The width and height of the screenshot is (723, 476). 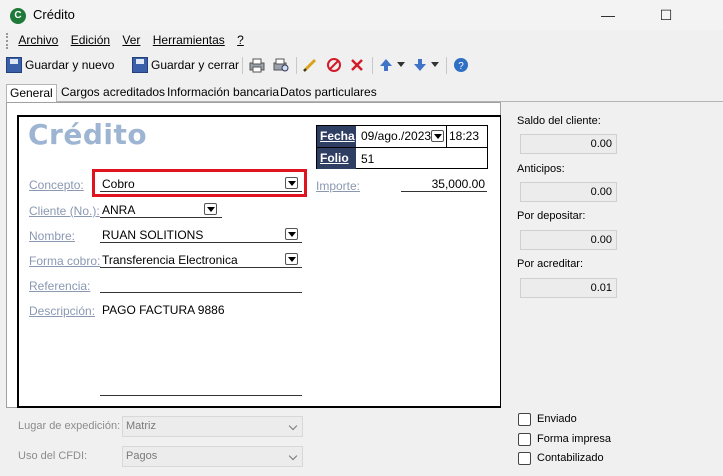 I want to click on save-close-label: Guardar y cerrar, so click(x=195, y=65).